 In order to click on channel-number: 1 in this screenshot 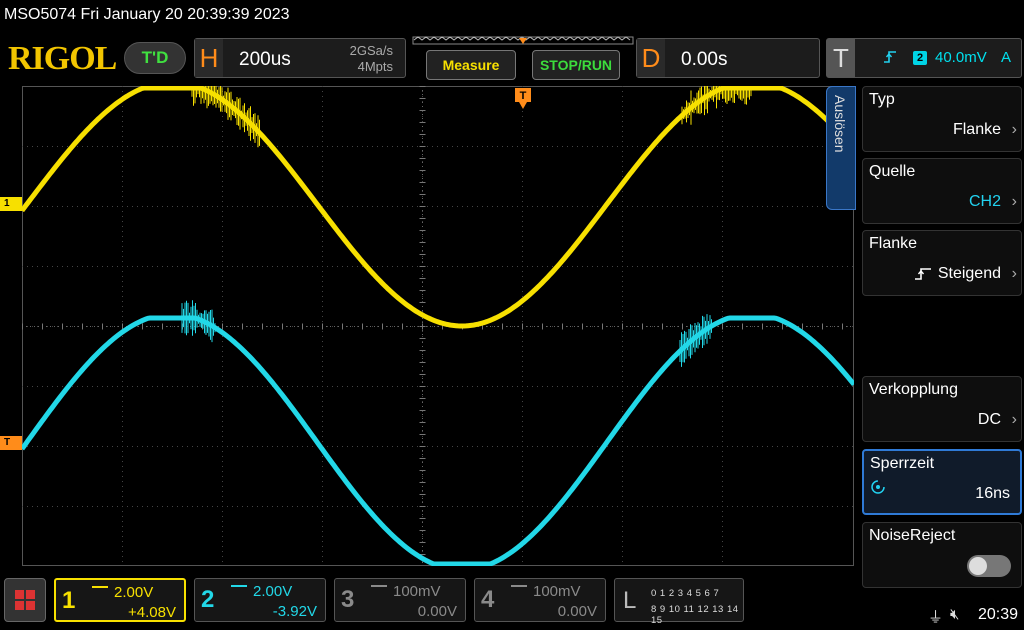, I will do `click(68, 601)`.